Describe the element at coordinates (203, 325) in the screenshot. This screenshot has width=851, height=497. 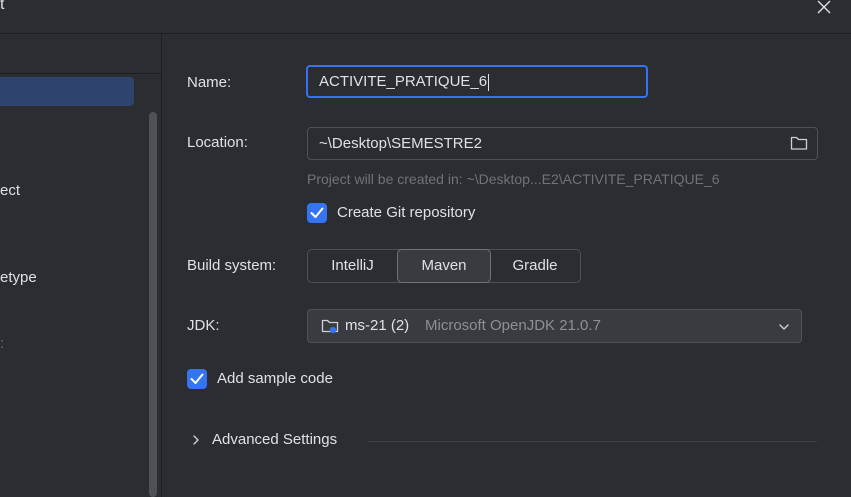
I see `jdk-label: JDK:` at that location.